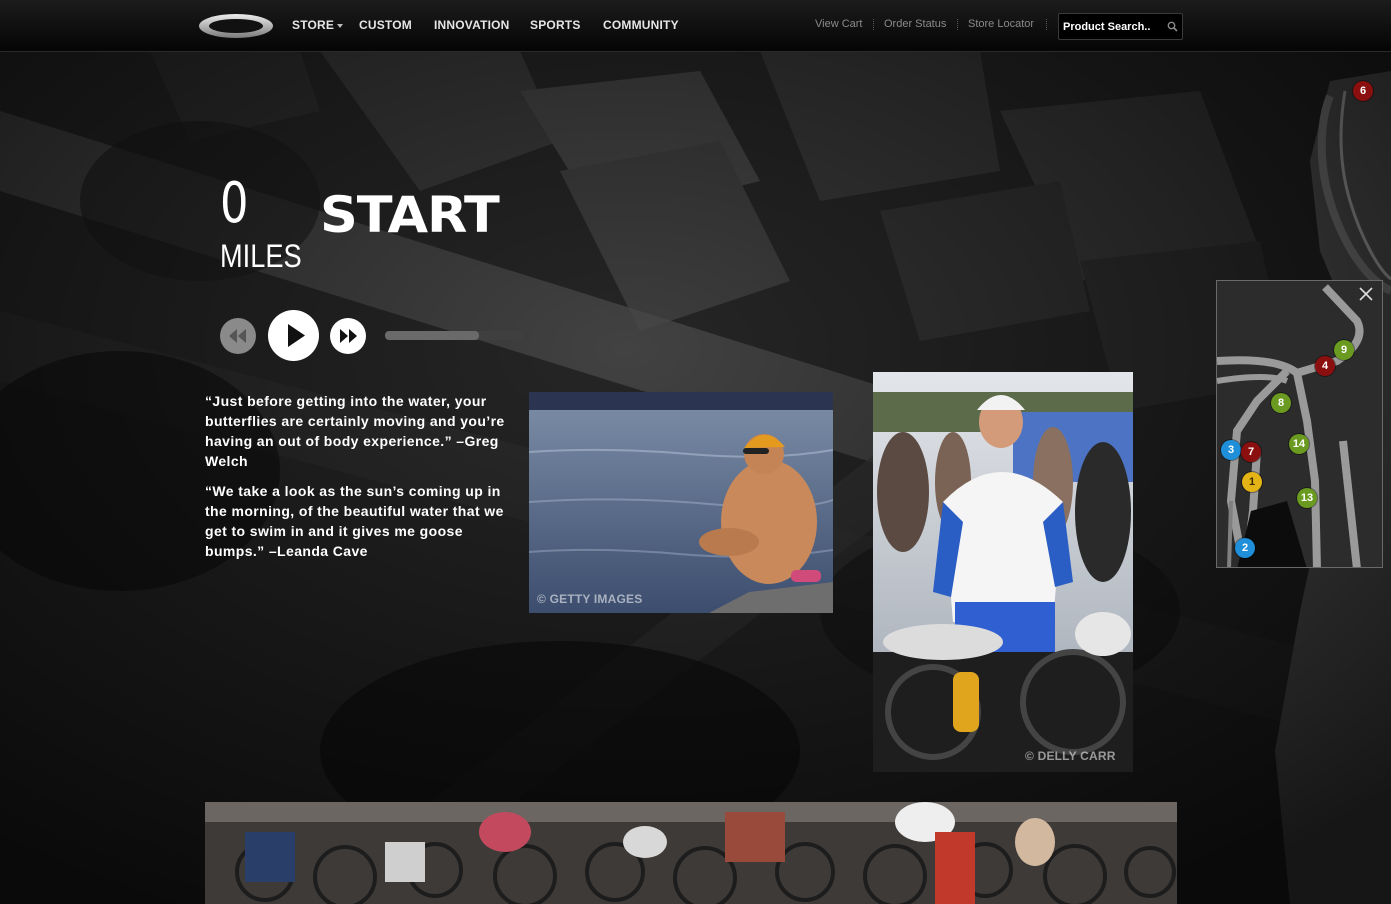 This screenshot has height=904, width=1391. I want to click on order-status-link: Order Status, so click(915, 24).